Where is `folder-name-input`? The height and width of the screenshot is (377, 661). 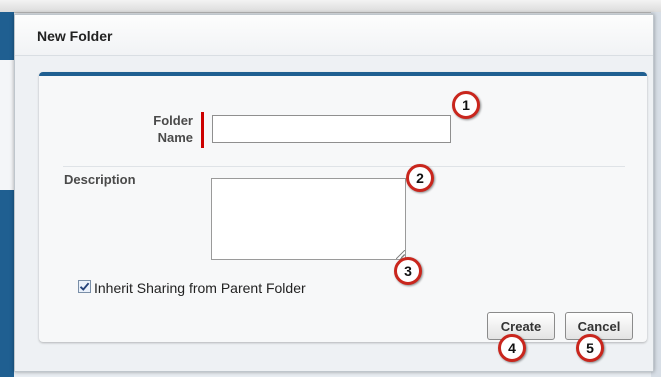
folder-name-input is located at coordinates (331, 129).